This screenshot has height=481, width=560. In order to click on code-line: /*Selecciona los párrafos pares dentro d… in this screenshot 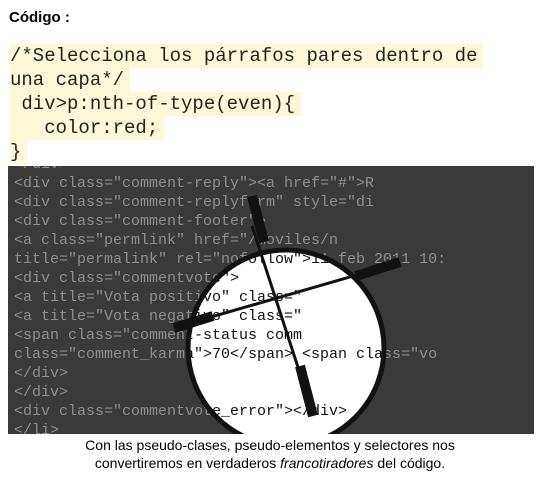, I will do `click(270, 56)`.